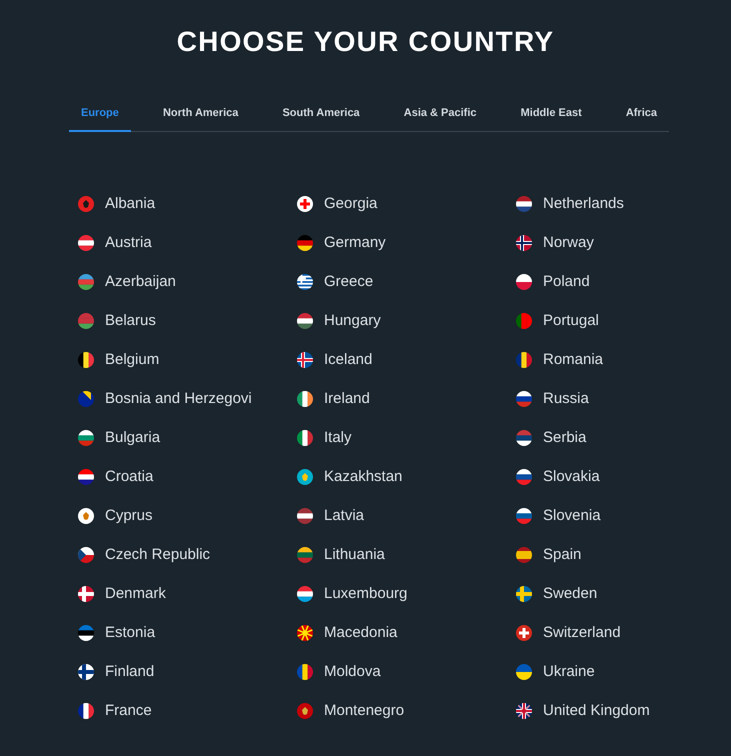 This screenshot has width=731, height=756. Describe the element at coordinates (440, 115) in the screenshot. I see `region-tab: Asia & Pacific` at that location.